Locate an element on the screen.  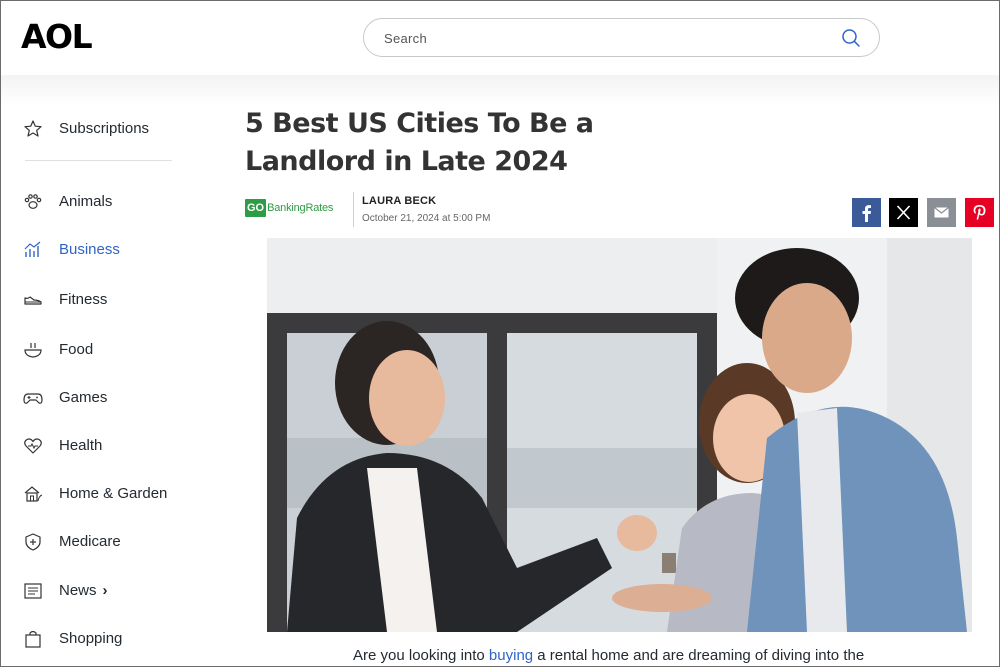
sidebar-item-label: News › is located at coordinates (83, 591).